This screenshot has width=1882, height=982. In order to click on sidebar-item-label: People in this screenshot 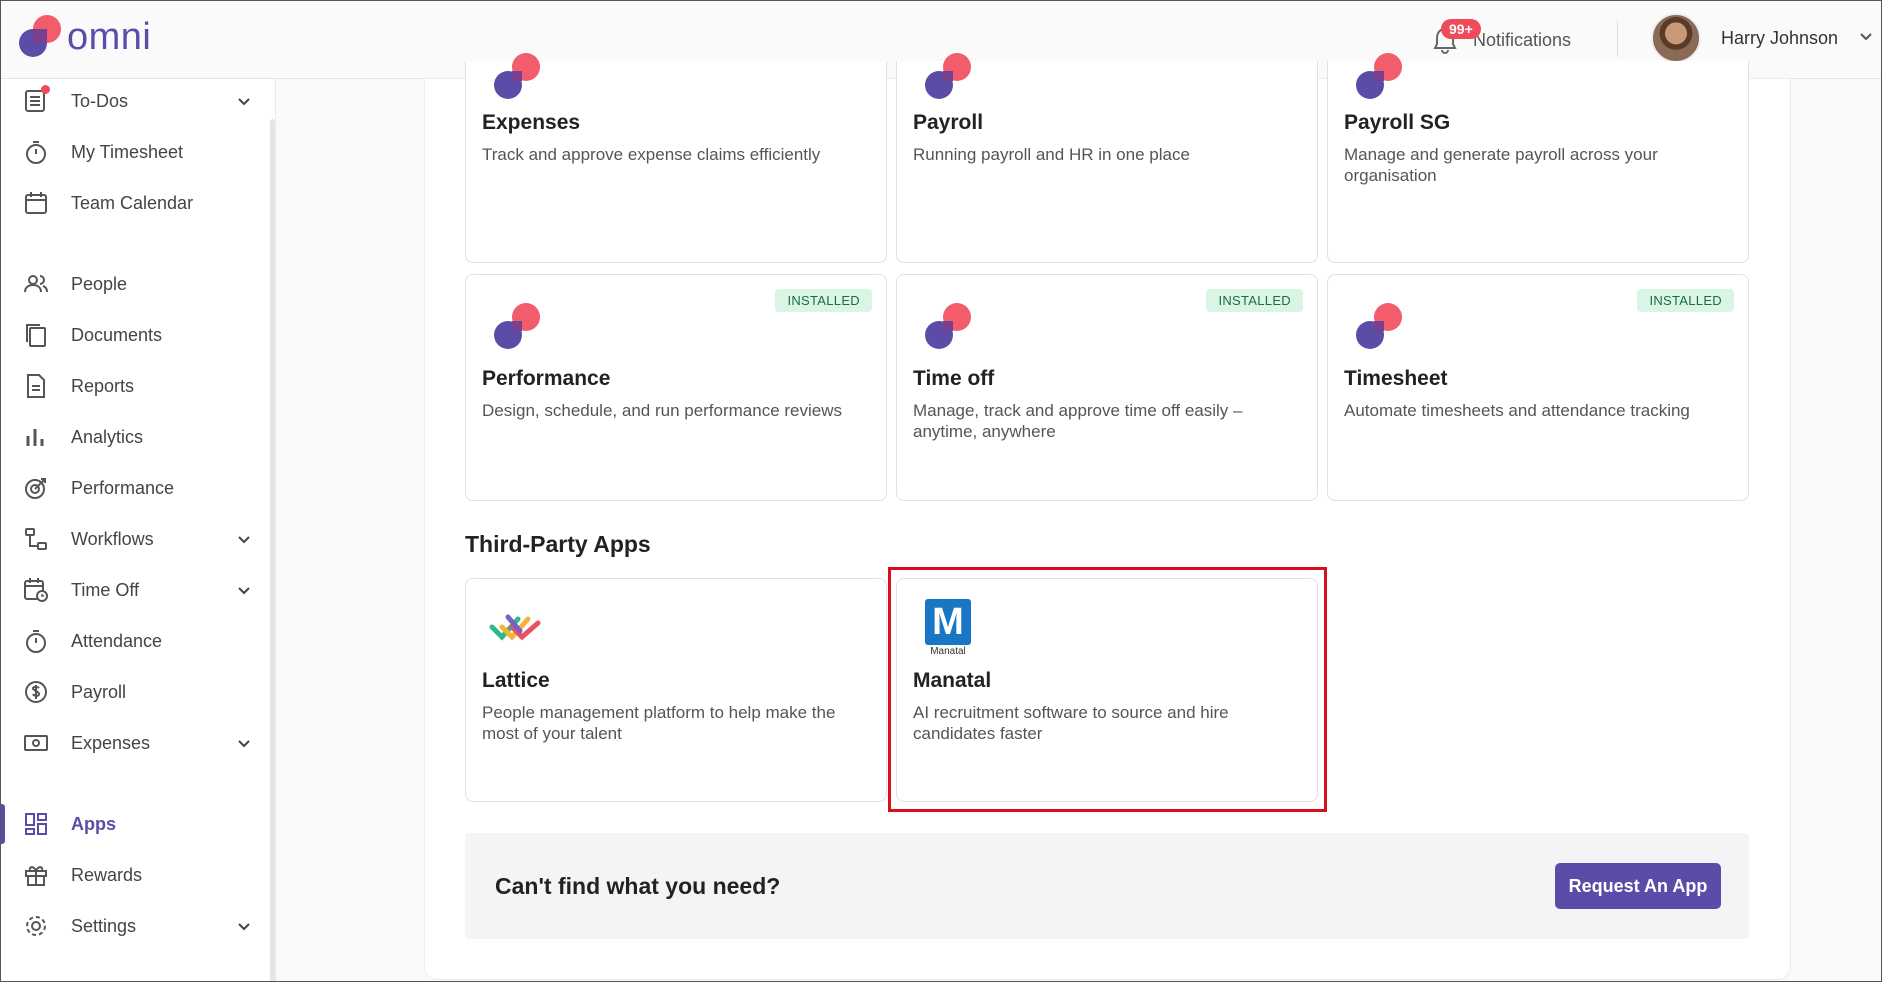, I will do `click(99, 283)`.